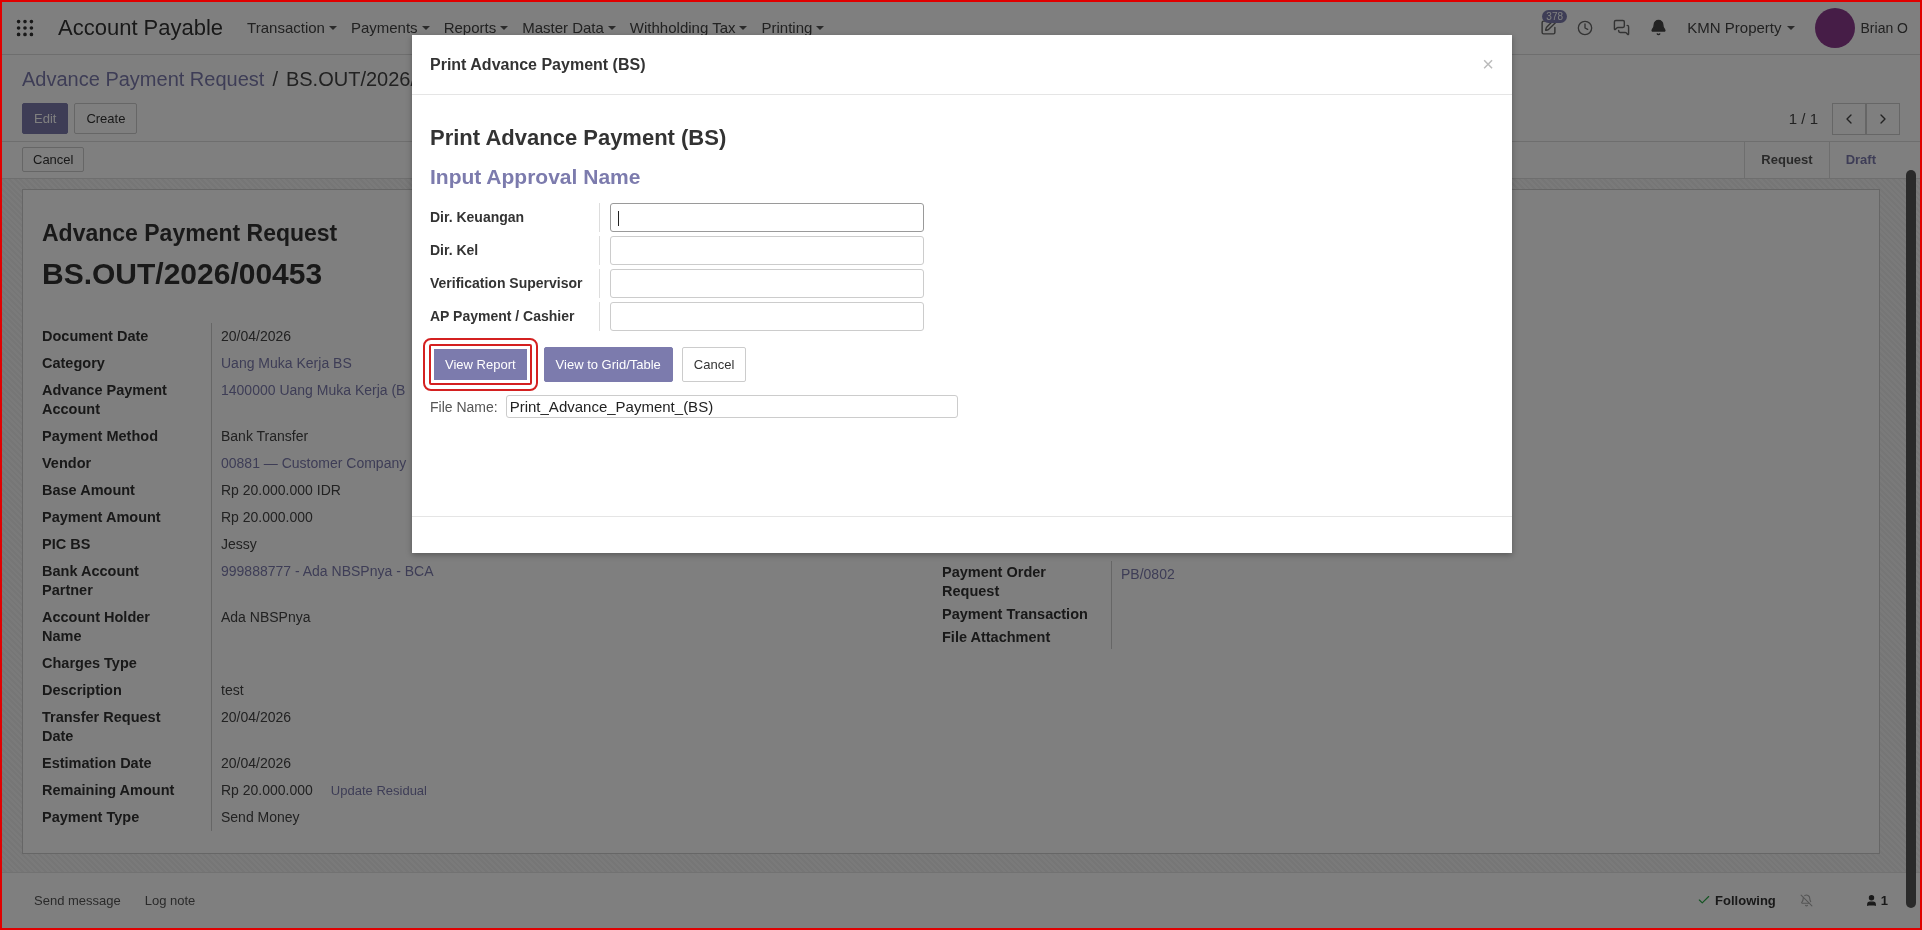 The width and height of the screenshot is (1922, 930). Describe the element at coordinates (260, 817) in the screenshot. I see `field-value: Send Money` at that location.